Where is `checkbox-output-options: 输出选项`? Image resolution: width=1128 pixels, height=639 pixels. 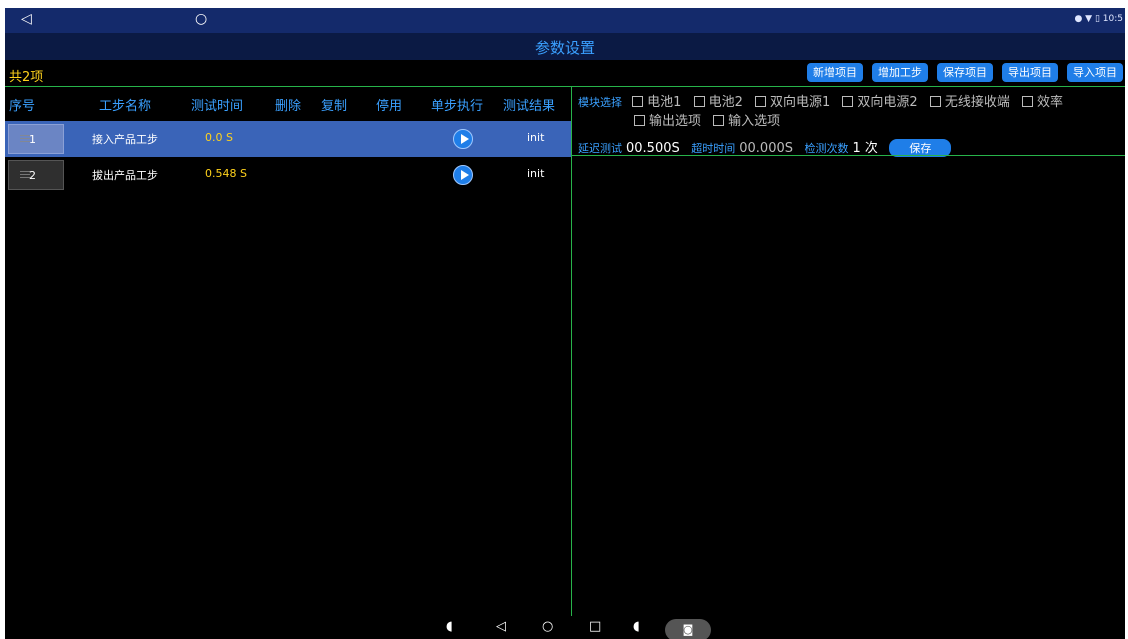 checkbox-output-options: 输出选项 is located at coordinates (667, 121).